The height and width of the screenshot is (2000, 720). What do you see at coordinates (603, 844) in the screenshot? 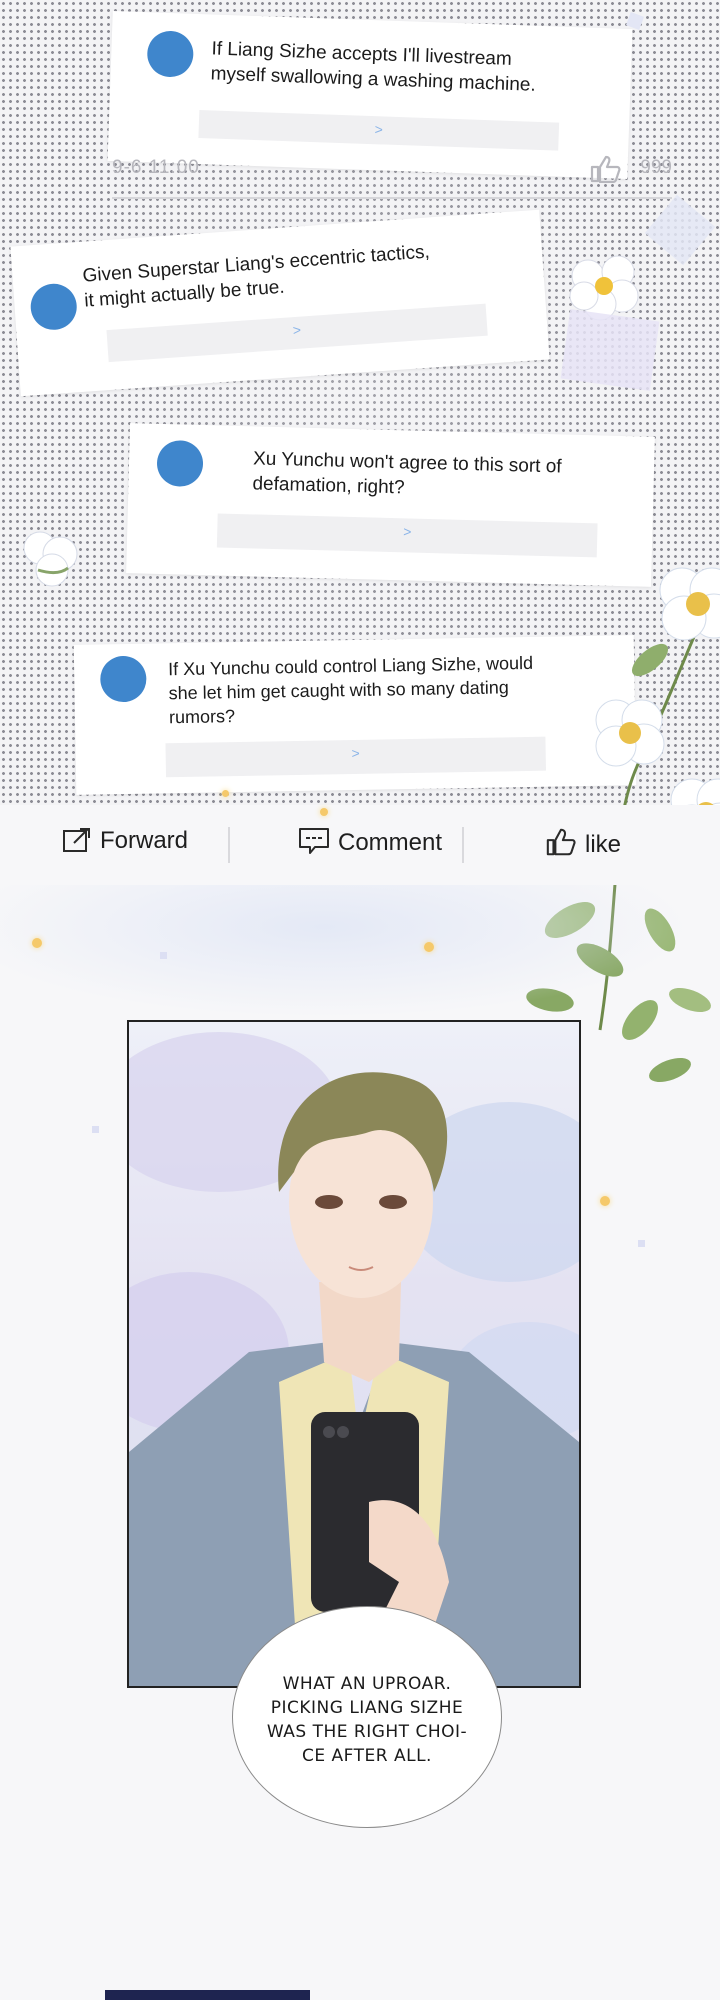
I see `like-label: like` at bounding box center [603, 844].